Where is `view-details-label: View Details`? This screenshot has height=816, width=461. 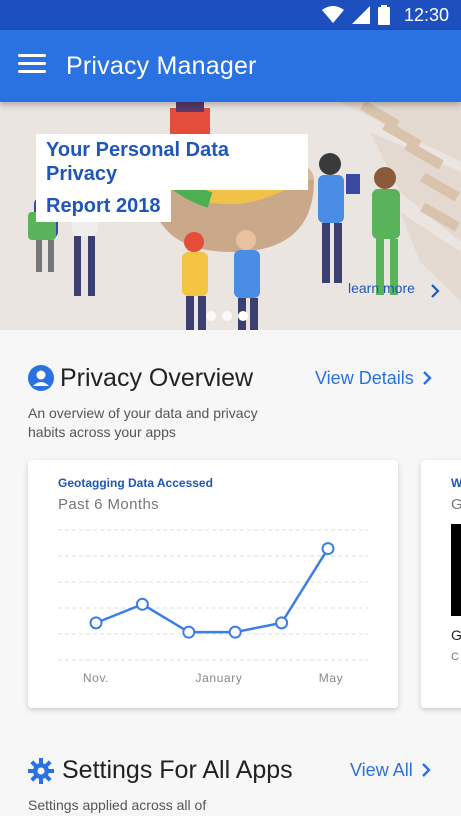 view-details-label: View Details is located at coordinates (364, 378).